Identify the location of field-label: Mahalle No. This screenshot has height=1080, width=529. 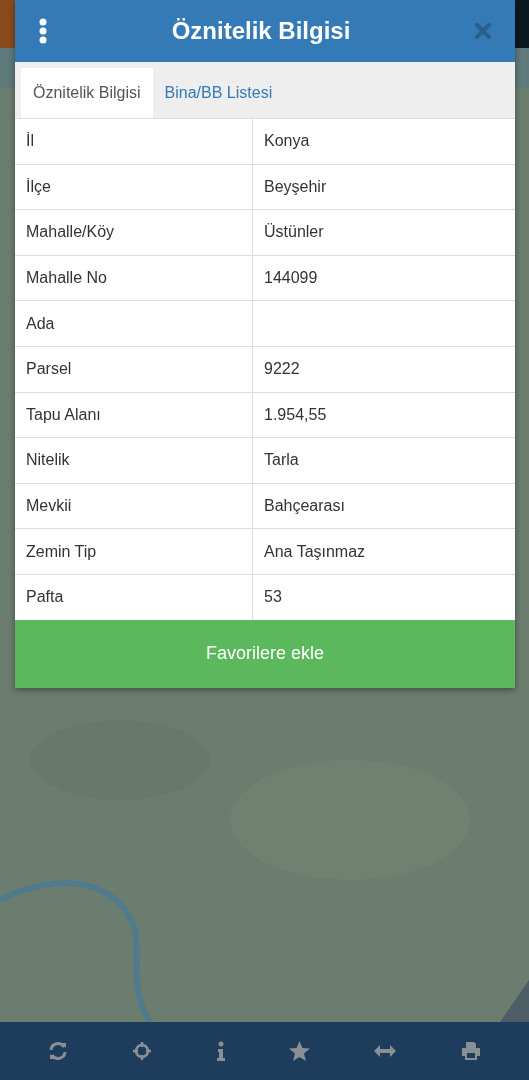
(66, 278).